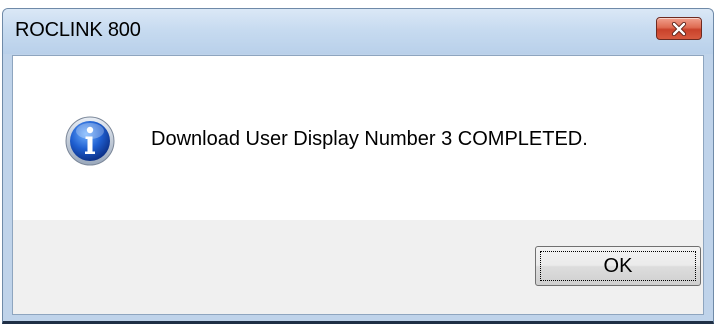  I want to click on ok-button: OK, so click(618, 266).